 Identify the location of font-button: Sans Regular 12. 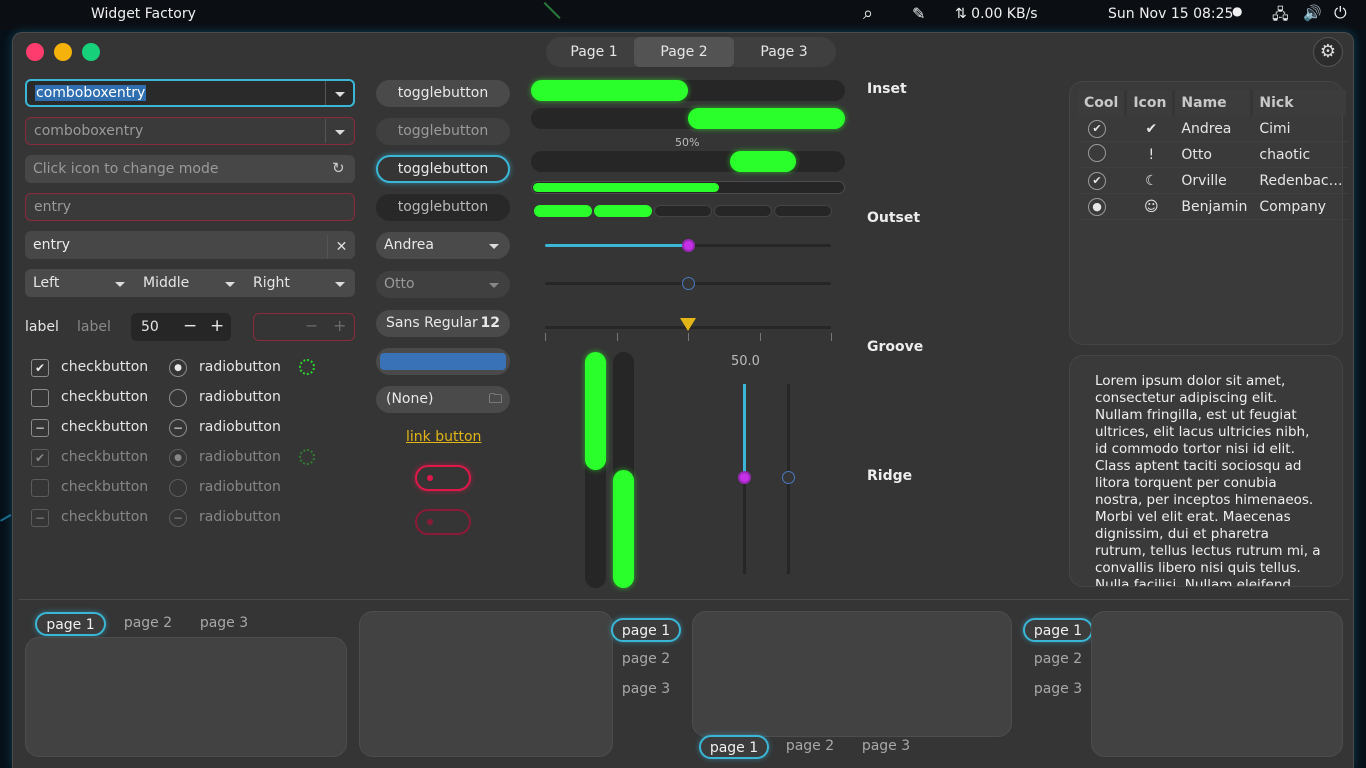
(443, 323).